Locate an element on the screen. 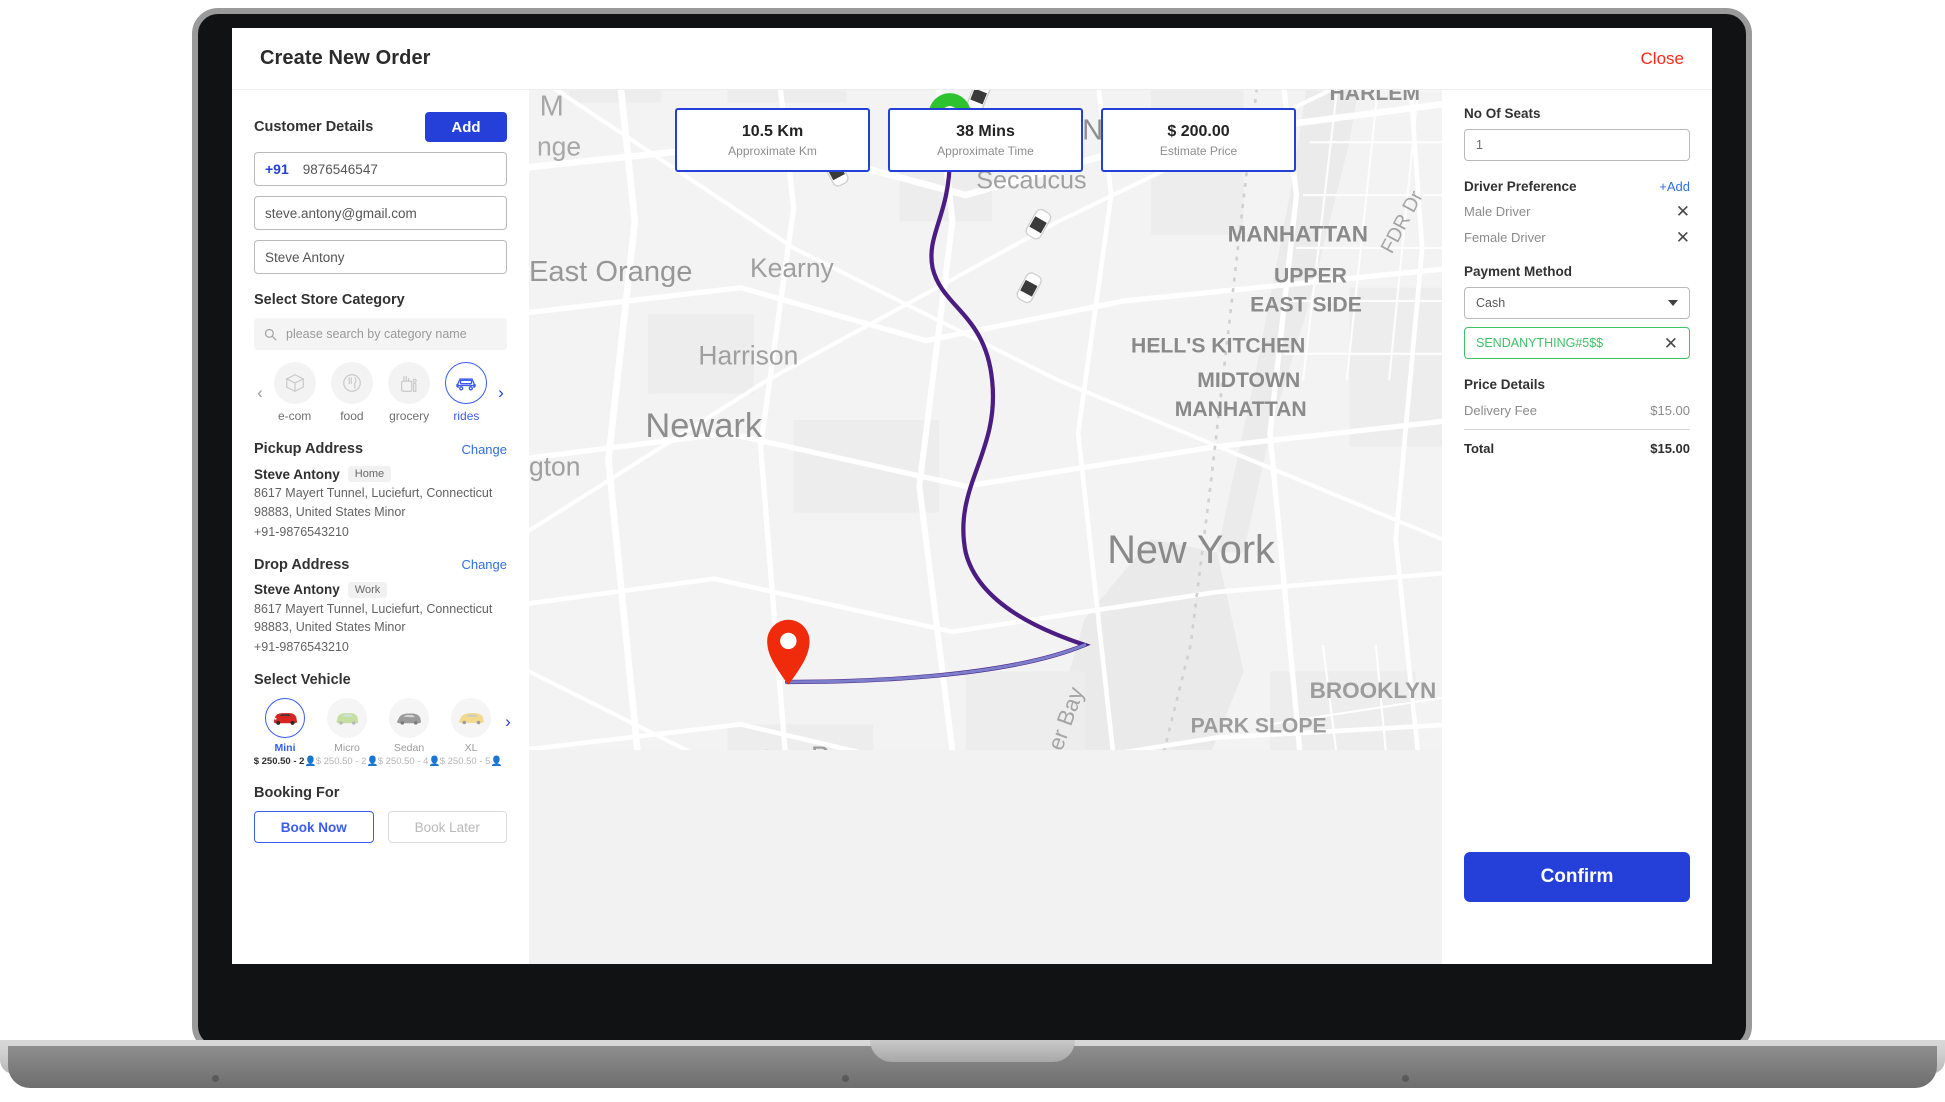  name-input: Steve Antony is located at coordinates (380, 257).